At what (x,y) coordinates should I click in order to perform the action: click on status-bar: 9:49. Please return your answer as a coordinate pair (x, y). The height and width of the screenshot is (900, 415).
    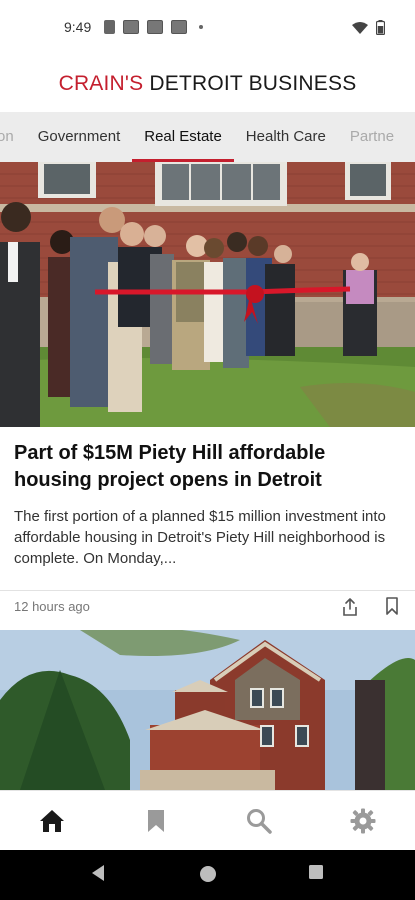
    Looking at the image, I should click on (207, 28).